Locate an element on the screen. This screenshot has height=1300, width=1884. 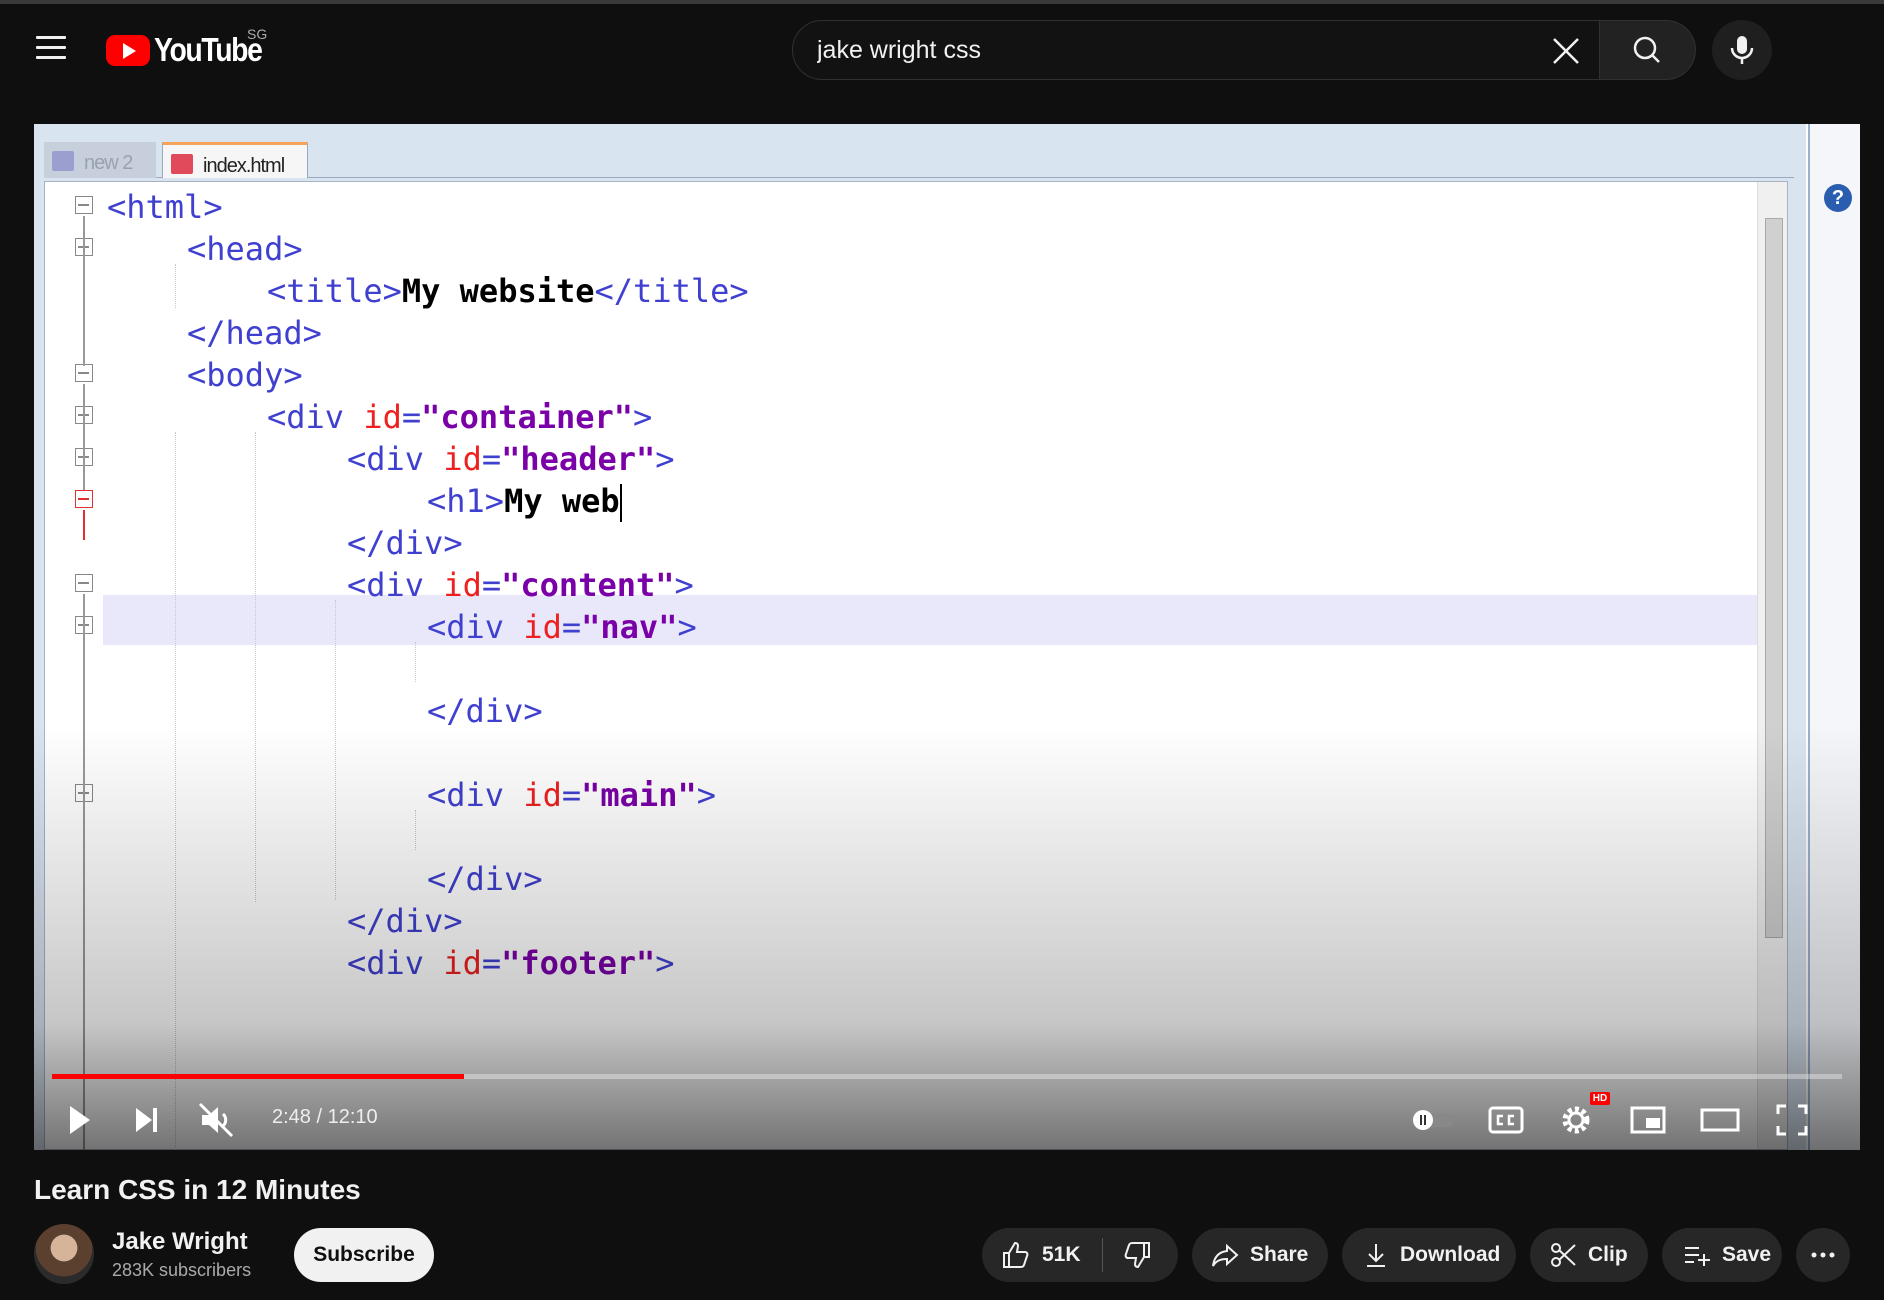
search-icon is located at coordinates (1646, 49).